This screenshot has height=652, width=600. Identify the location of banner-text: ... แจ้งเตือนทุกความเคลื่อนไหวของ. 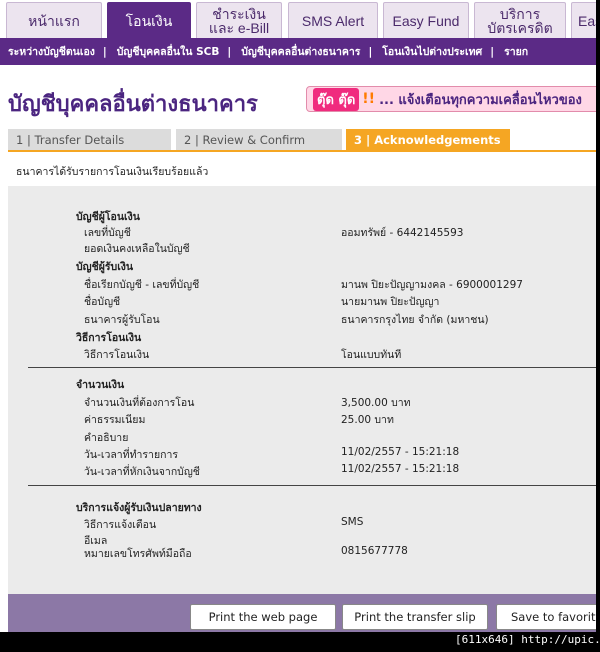
(480, 100).